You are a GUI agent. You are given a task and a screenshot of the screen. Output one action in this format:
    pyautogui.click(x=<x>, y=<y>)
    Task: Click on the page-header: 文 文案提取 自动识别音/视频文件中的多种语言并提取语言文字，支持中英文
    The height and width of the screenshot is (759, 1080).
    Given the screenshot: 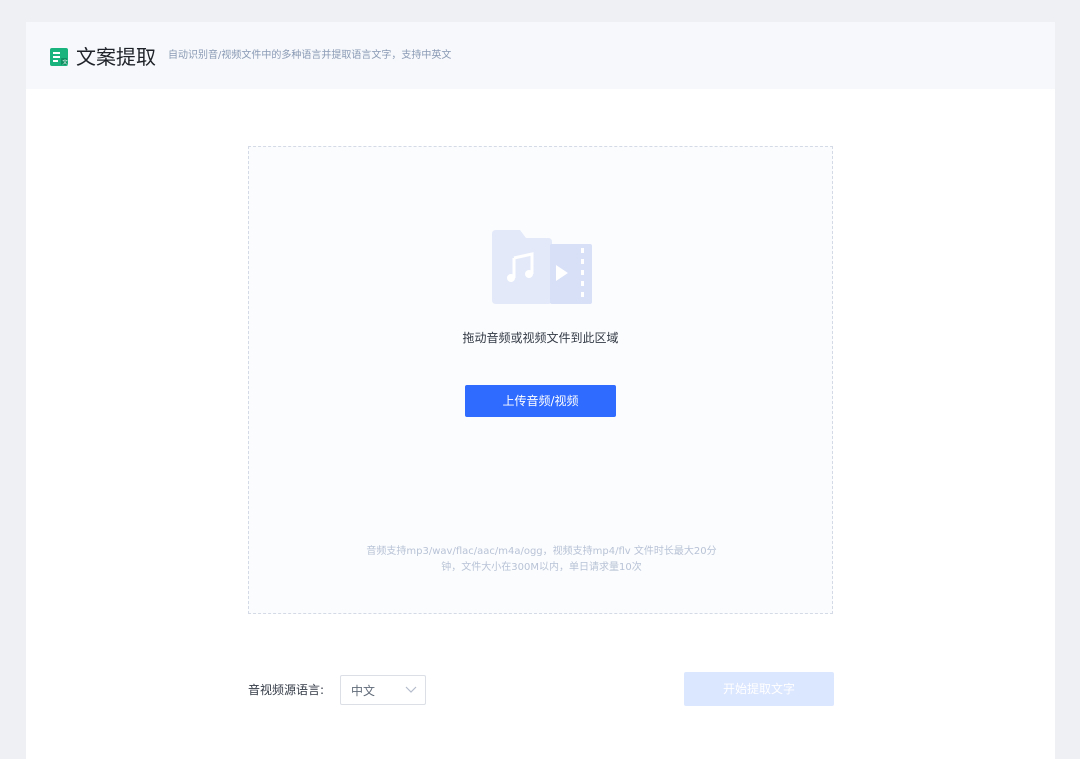 What is the action you would take?
    pyautogui.click(x=540, y=55)
    